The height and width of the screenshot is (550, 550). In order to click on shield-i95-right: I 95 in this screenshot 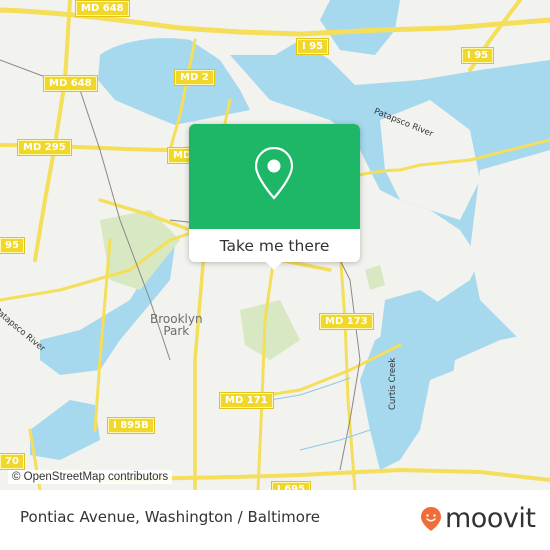, I will do `click(477, 55)`.